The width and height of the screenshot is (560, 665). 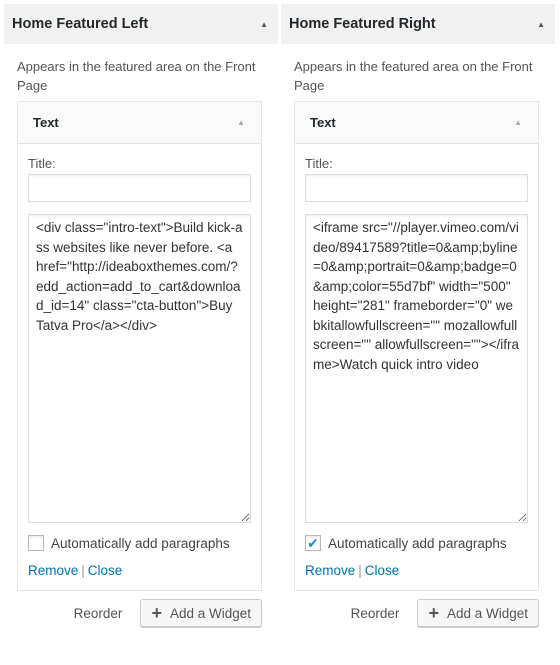 I want to click on checkmark-icon: ✔, so click(x=313, y=543).